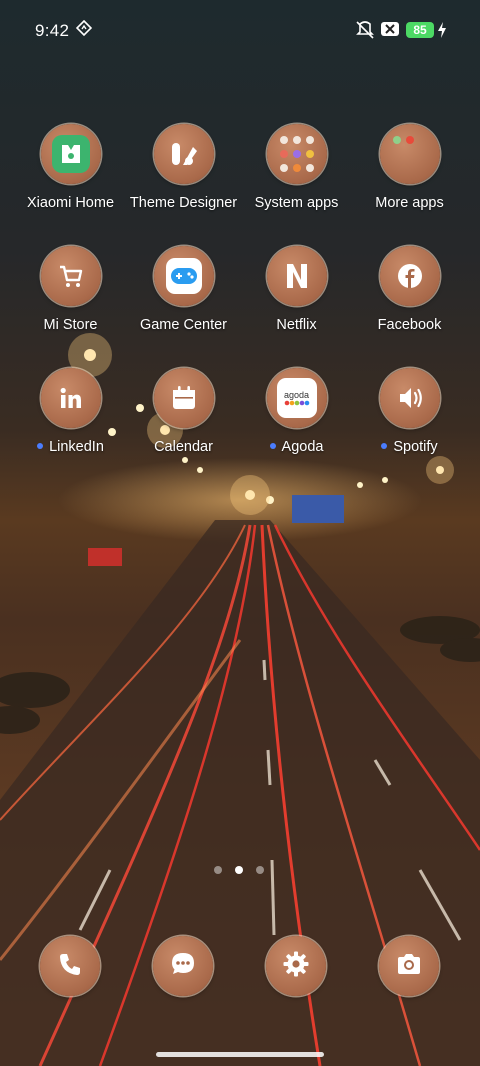  What do you see at coordinates (302, 447) in the screenshot?
I see `app-label: Agoda` at bounding box center [302, 447].